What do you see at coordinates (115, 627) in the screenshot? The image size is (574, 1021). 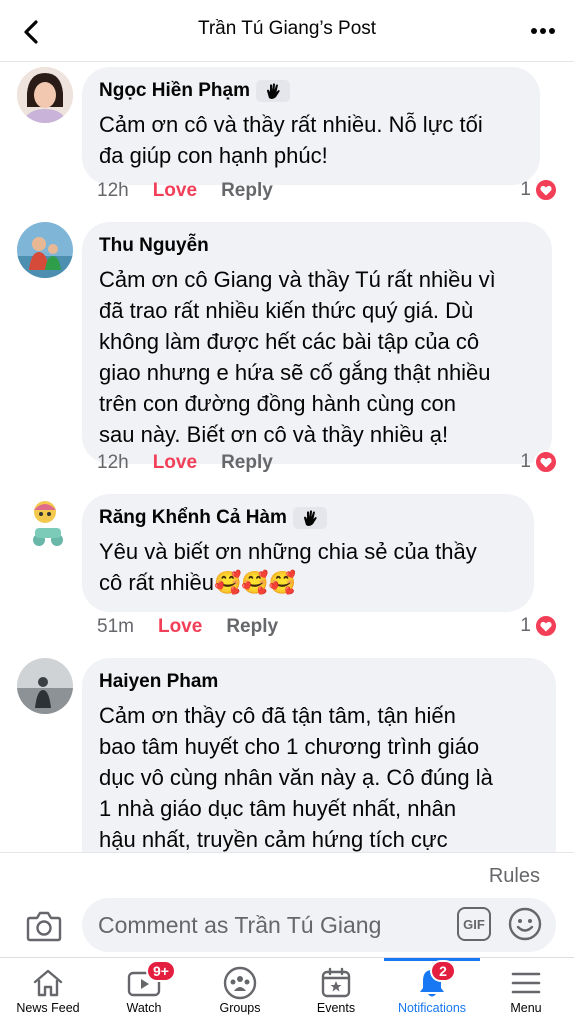 I see `comment-time: 51m` at bounding box center [115, 627].